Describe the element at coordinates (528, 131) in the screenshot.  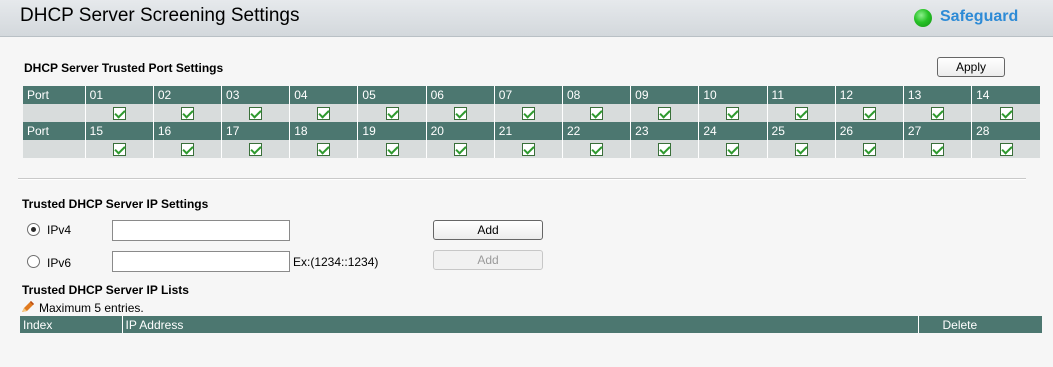
I see `port-number: 21` at that location.